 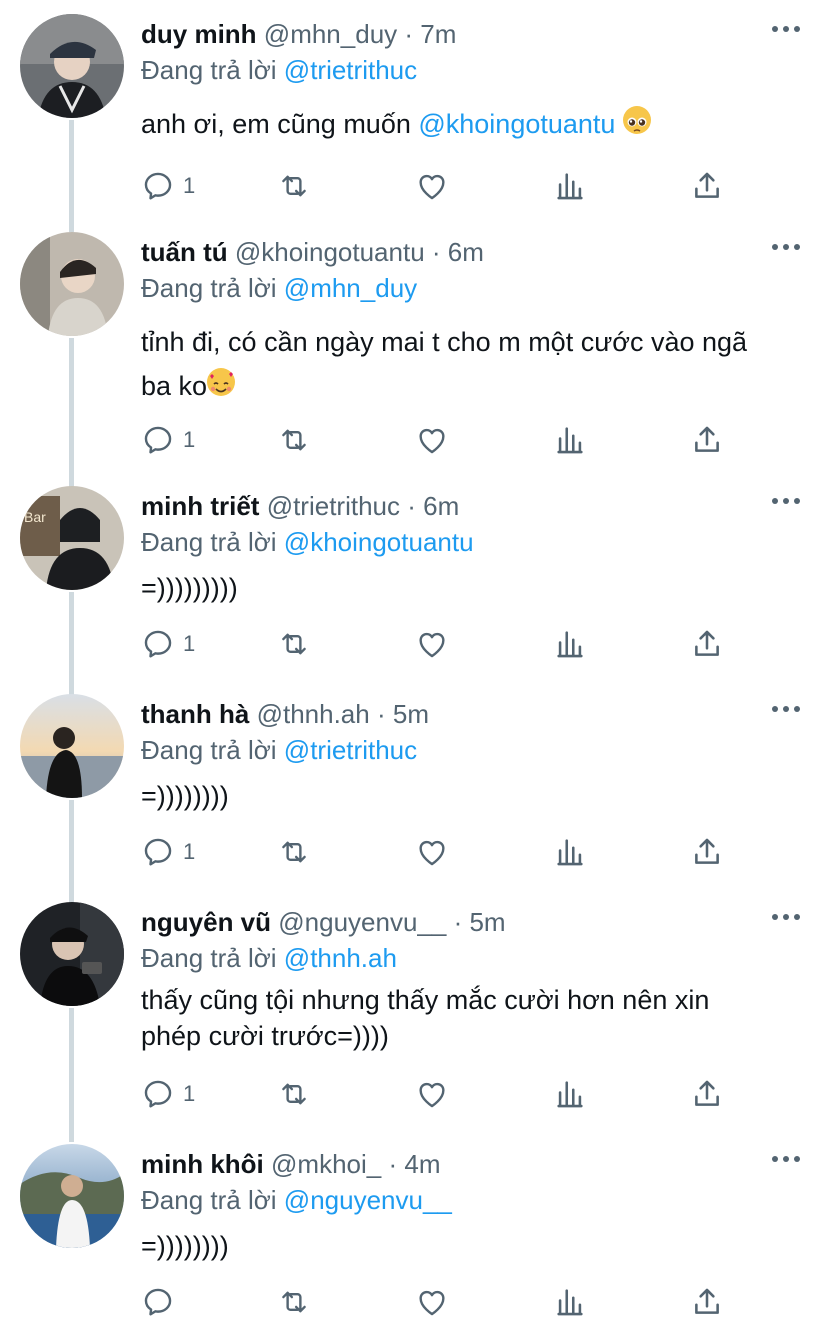 I want to click on user-handle: @nguyenvu__, so click(x=362, y=922).